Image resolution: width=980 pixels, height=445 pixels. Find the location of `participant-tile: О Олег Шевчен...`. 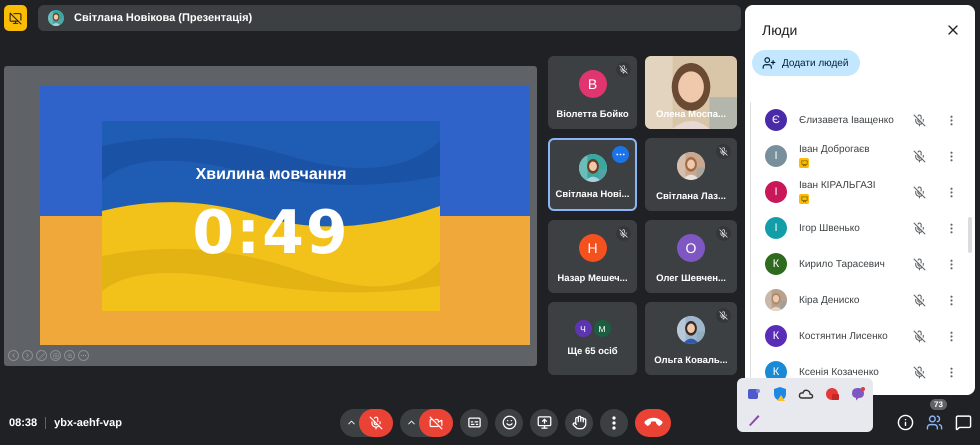

participant-tile: О Олег Шевчен... is located at coordinates (691, 256).